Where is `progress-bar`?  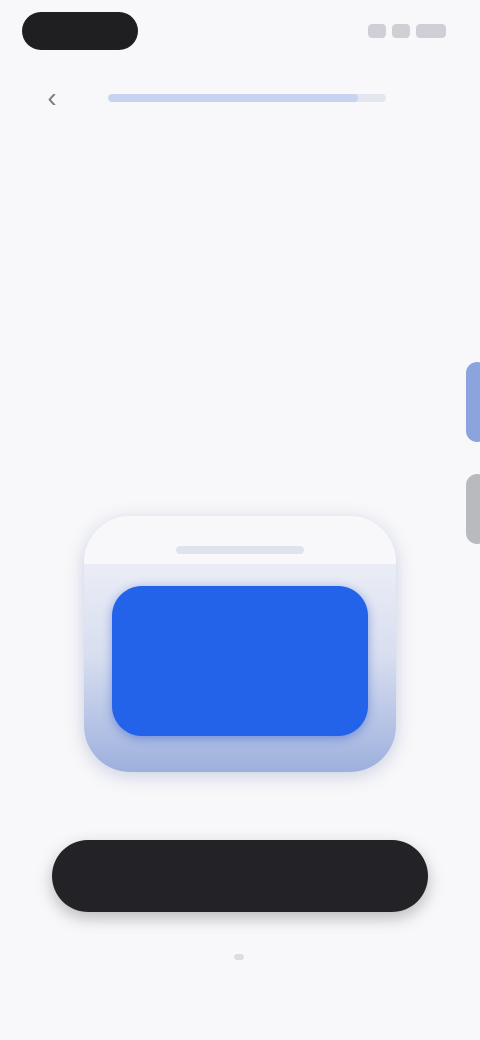
progress-bar is located at coordinates (247, 98).